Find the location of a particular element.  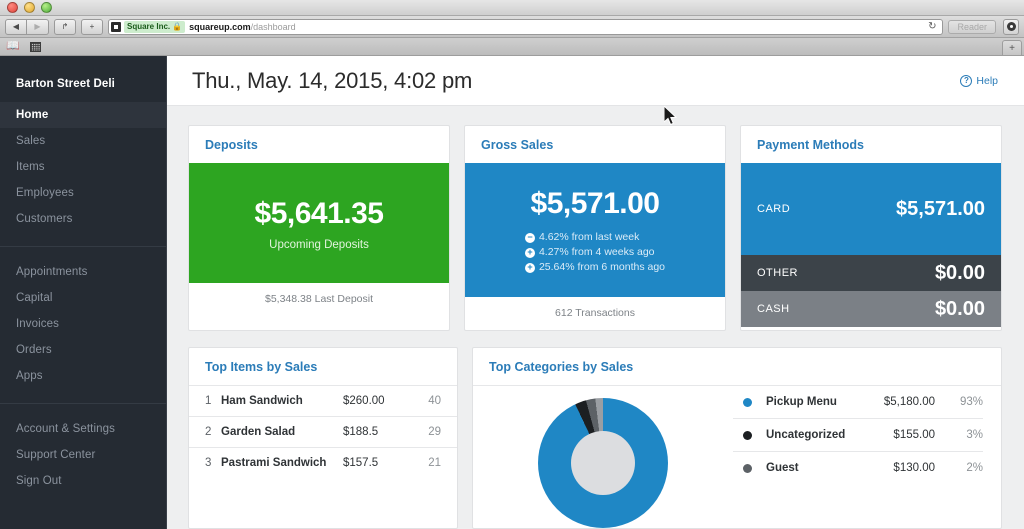

navigation-buttons: ◀ ▶ is located at coordinates (27, 26).